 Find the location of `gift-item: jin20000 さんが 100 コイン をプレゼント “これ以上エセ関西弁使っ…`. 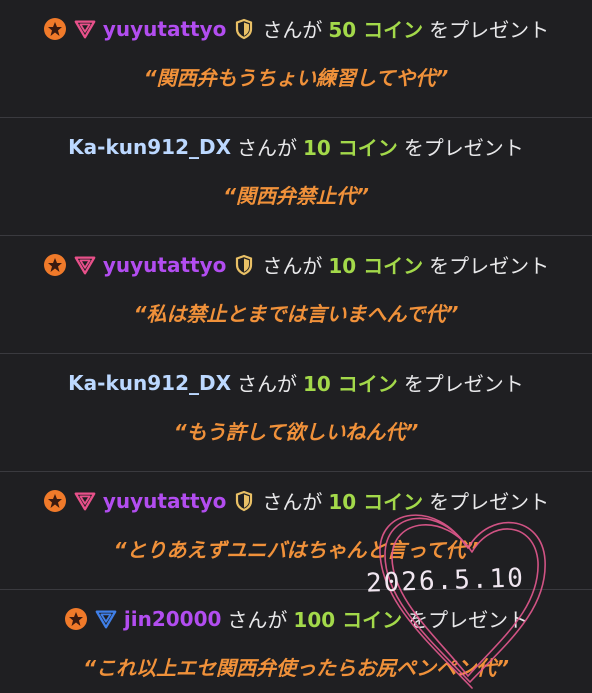

gift-item: jin20000 さんが 100 コイン をプレゼント “これ以上エセ関西弁使っ… is located at coordinates (296, 641).